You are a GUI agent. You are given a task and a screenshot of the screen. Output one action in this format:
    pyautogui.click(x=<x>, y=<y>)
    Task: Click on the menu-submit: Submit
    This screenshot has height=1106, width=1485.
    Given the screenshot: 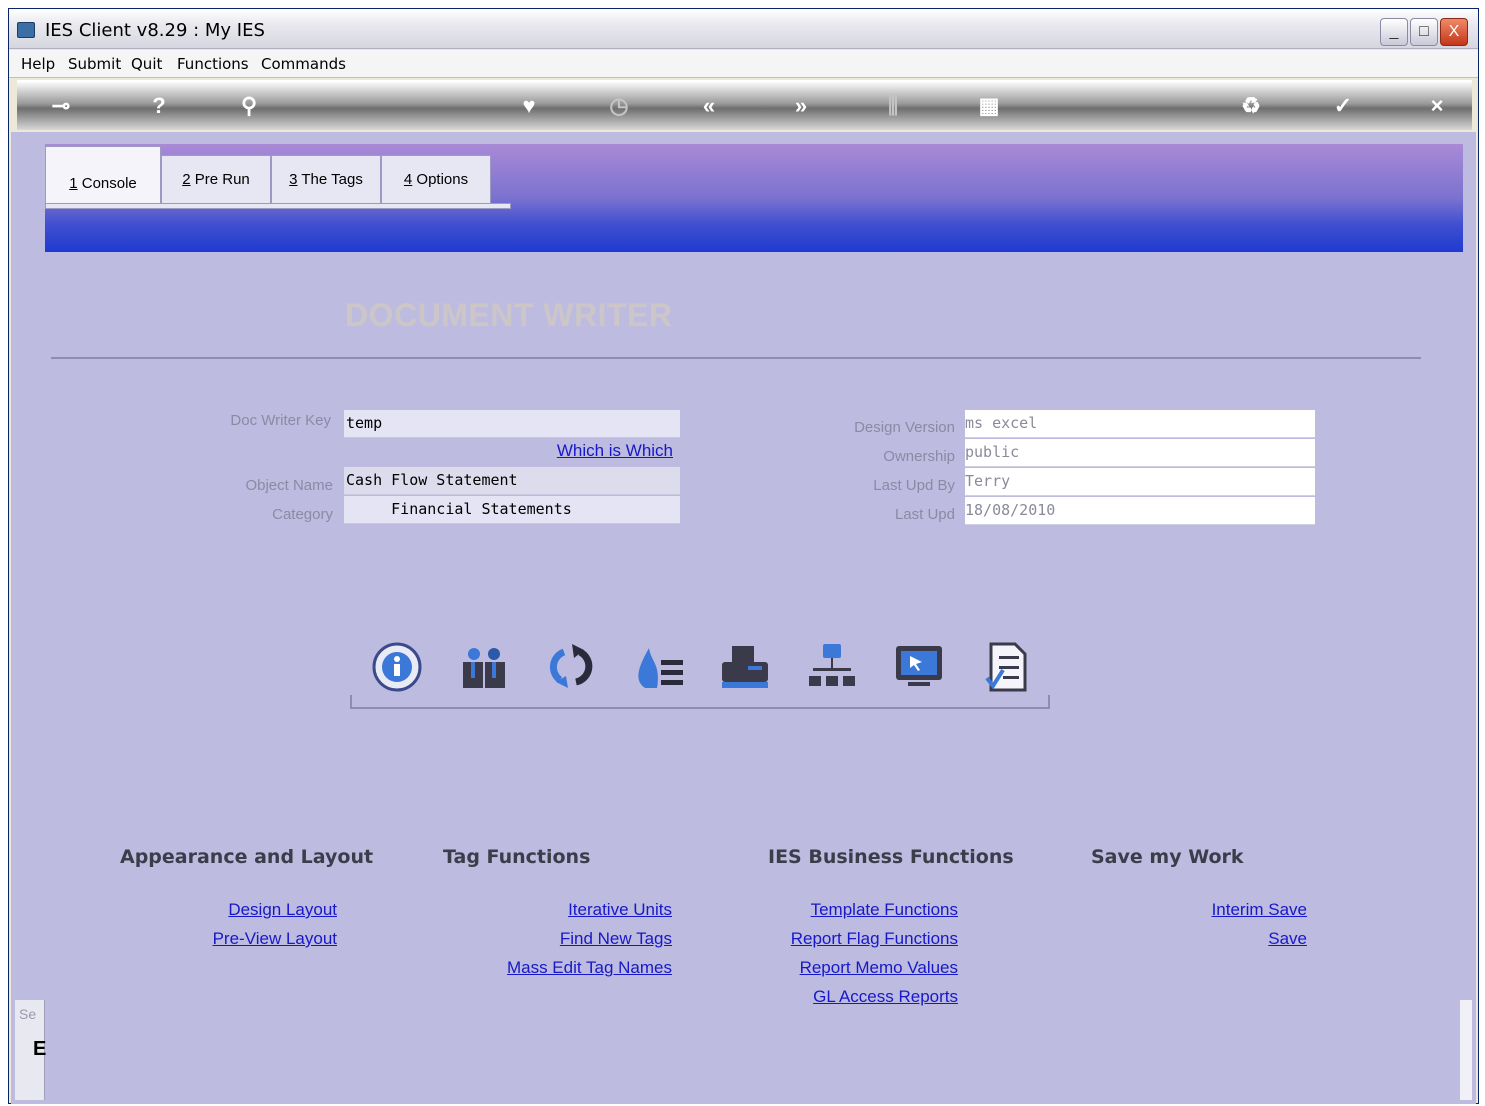 What is the action you would take?
    pyautogui.click(x=94, y=64)
    